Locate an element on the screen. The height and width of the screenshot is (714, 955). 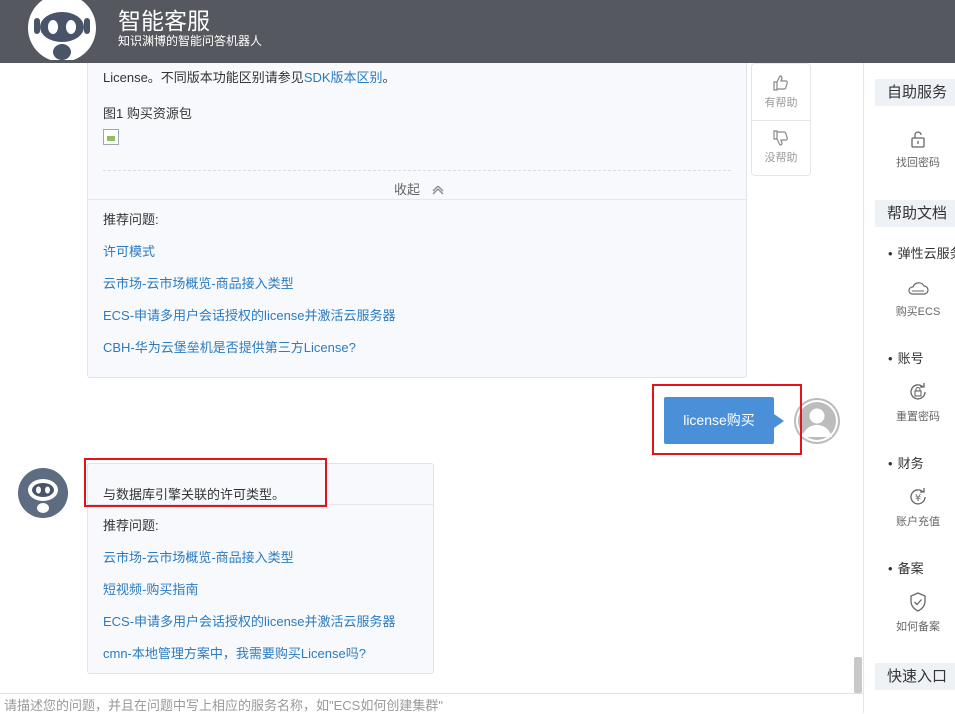
answer-text: License。不同版本功能区别请参见SDK版本区别。 is located at coordinates (249, 77).